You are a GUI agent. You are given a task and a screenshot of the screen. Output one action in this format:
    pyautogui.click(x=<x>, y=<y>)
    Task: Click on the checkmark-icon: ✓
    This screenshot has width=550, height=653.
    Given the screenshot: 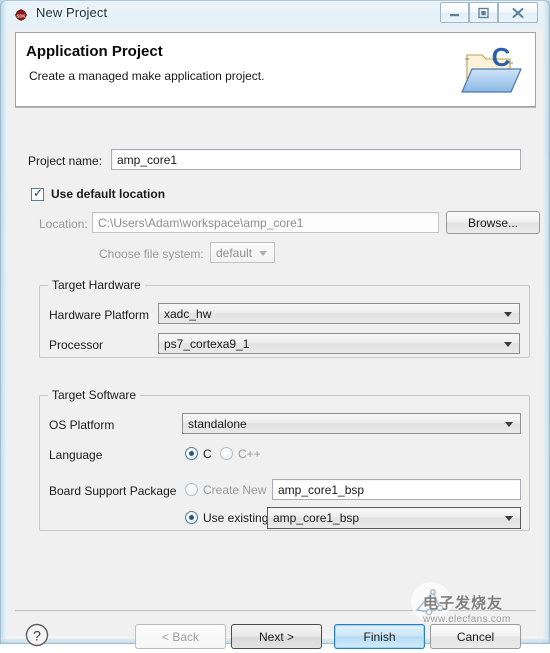 What is the action you would take?
    pyautogui.click(x=38, y=193)
    